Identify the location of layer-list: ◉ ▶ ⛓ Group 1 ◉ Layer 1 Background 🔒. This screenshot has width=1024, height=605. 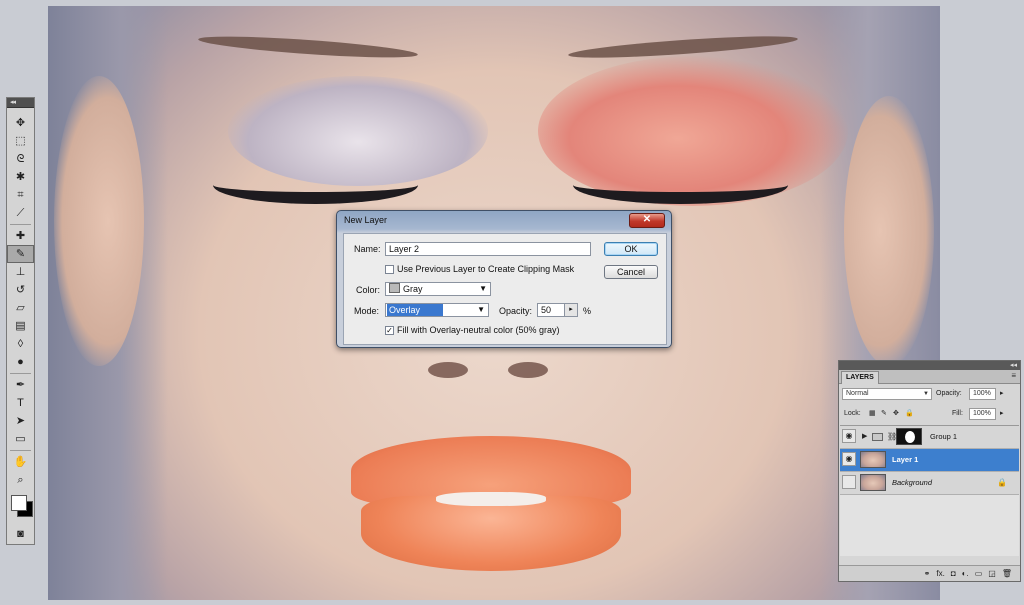
(929, 490).